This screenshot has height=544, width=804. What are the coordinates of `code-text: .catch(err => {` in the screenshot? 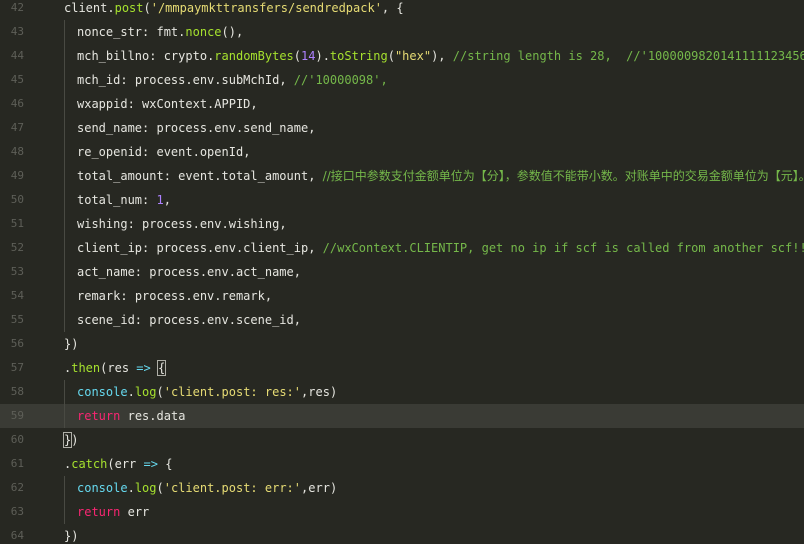 It's located at (118, 464).